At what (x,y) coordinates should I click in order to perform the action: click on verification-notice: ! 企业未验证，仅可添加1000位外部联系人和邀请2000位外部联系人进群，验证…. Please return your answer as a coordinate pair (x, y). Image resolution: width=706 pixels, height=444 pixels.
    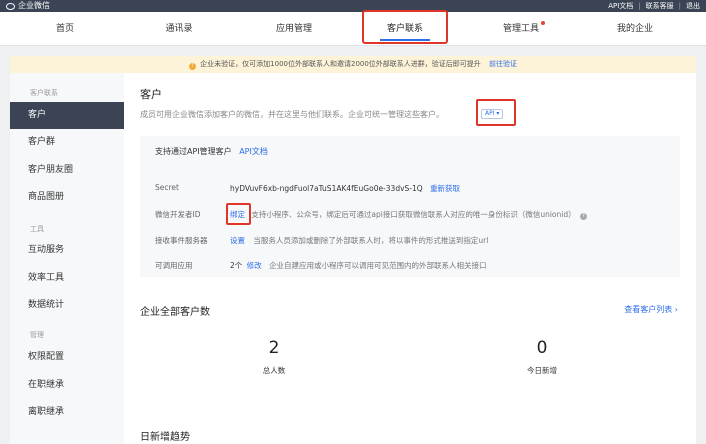
    Looking at the image, I should click on (353, 64).